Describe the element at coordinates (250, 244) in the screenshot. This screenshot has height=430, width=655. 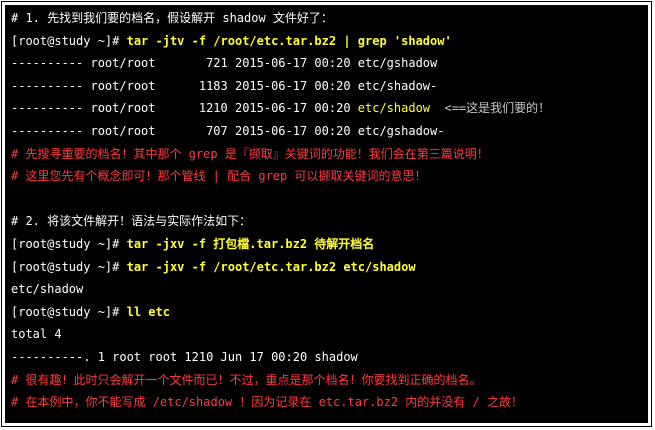
I see `command-text: tar -jxv -f 打包檔.tar.bz2 待解开档名` at that location.